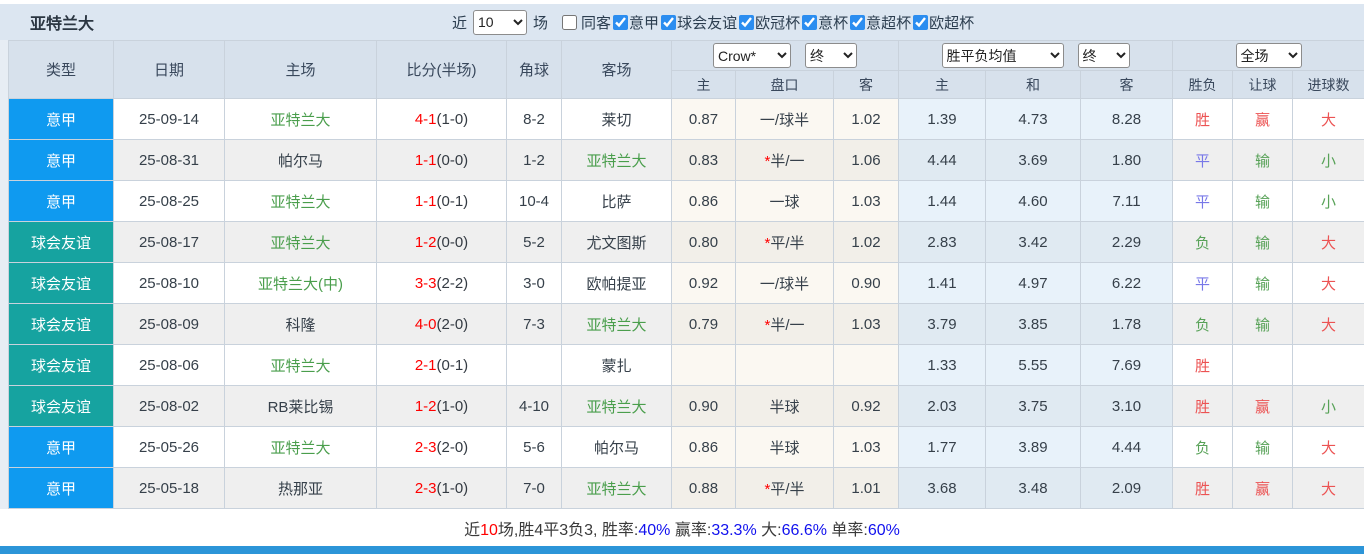  I want to click on avg-home-odds: 3.68, so click(942, 488).